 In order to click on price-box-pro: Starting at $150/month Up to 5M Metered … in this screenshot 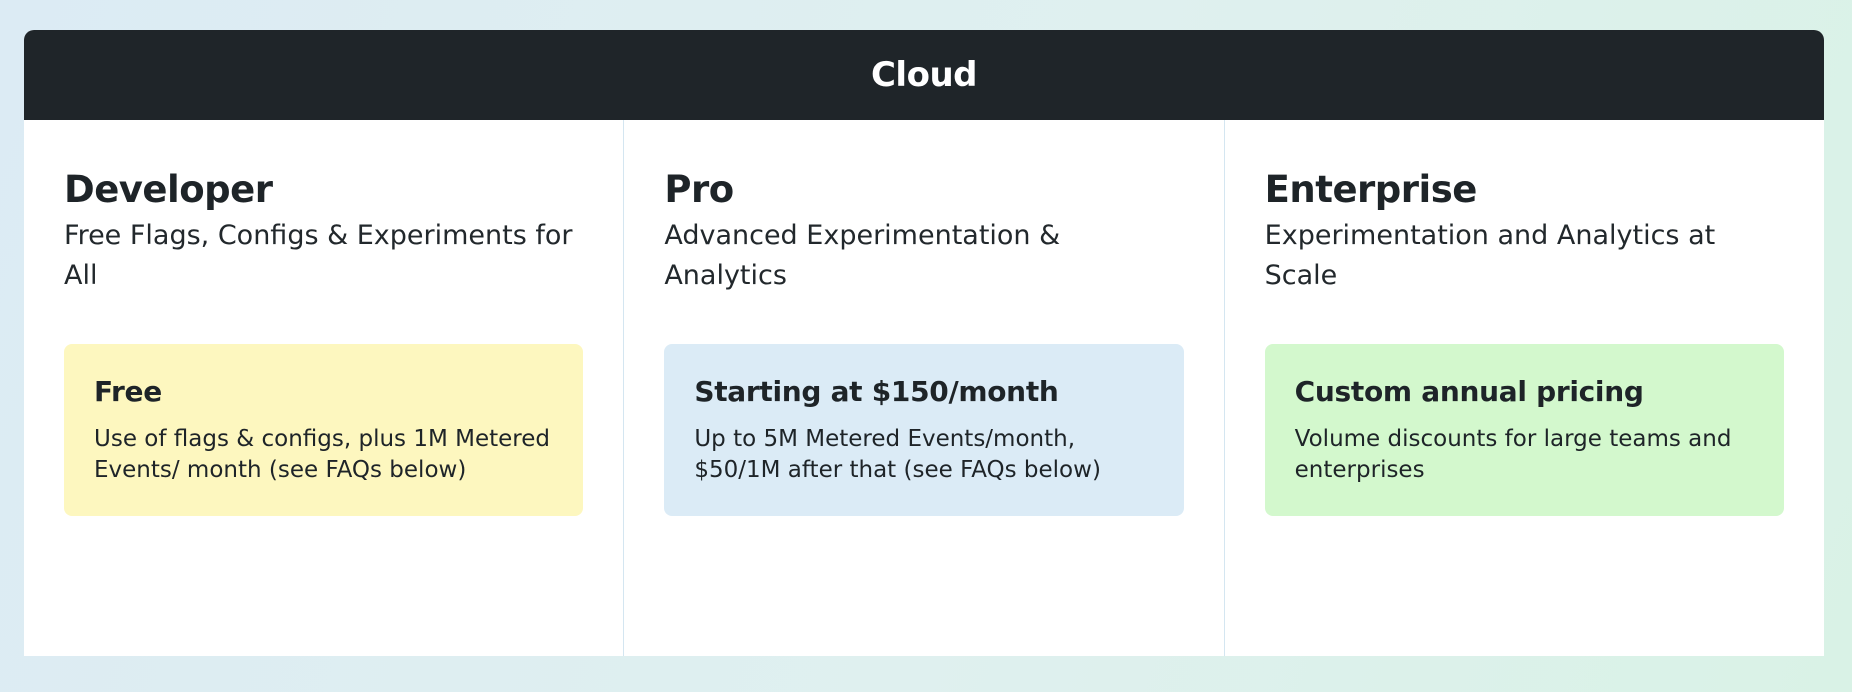, I will do `click(924, 430)`.